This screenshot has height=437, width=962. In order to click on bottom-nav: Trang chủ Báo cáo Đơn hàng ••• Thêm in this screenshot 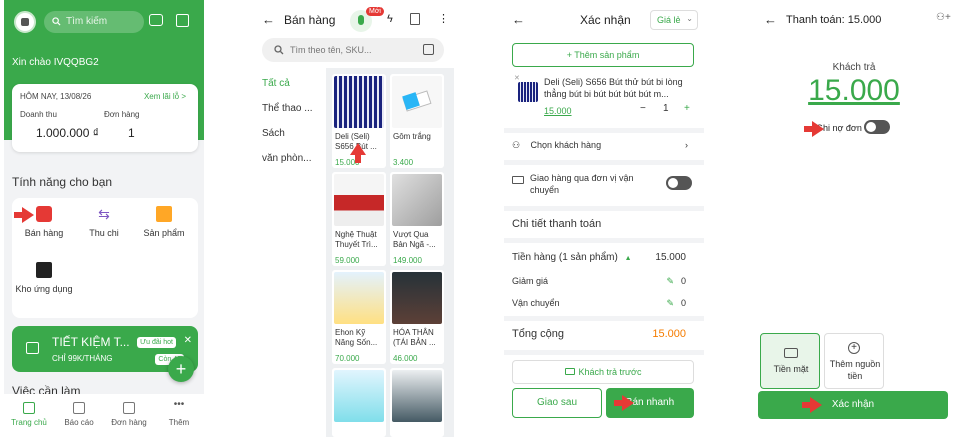, I will do `click(104, 415)`.